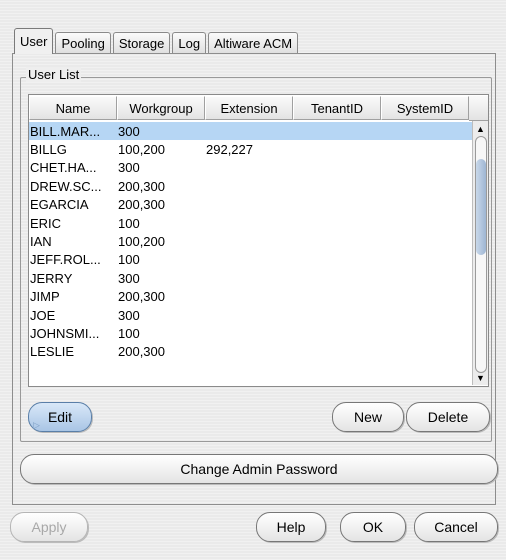  What do you see at coordinates (448, 417) in the screenshot?
I see `delete-button: Delete` at bounding box center [448, 417].